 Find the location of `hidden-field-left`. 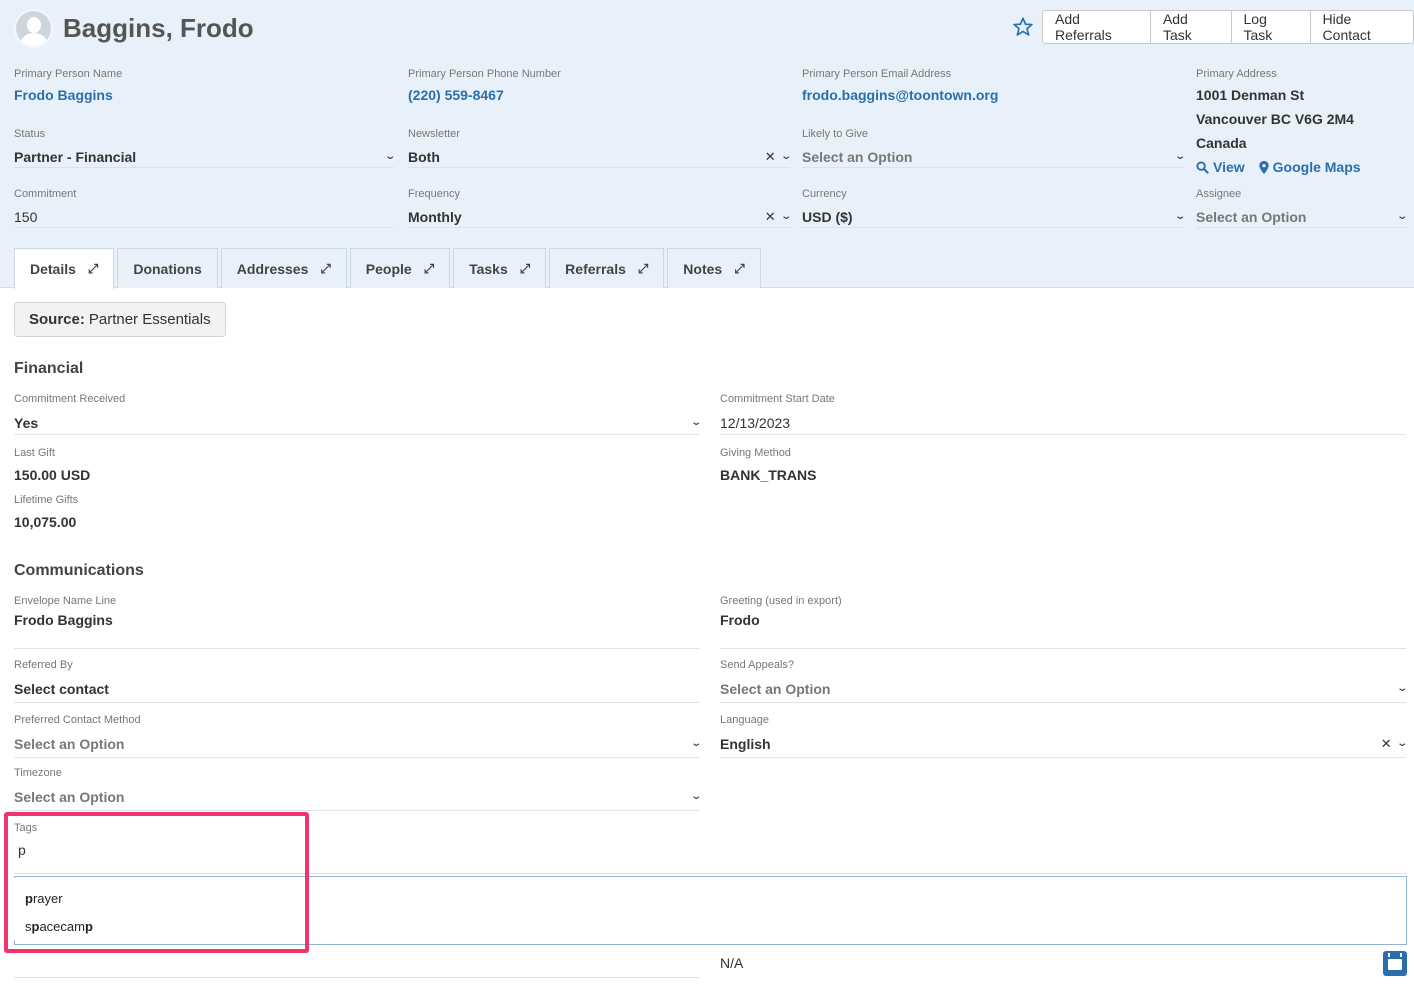

hidden-field-left is located at coordinates (357, 964).